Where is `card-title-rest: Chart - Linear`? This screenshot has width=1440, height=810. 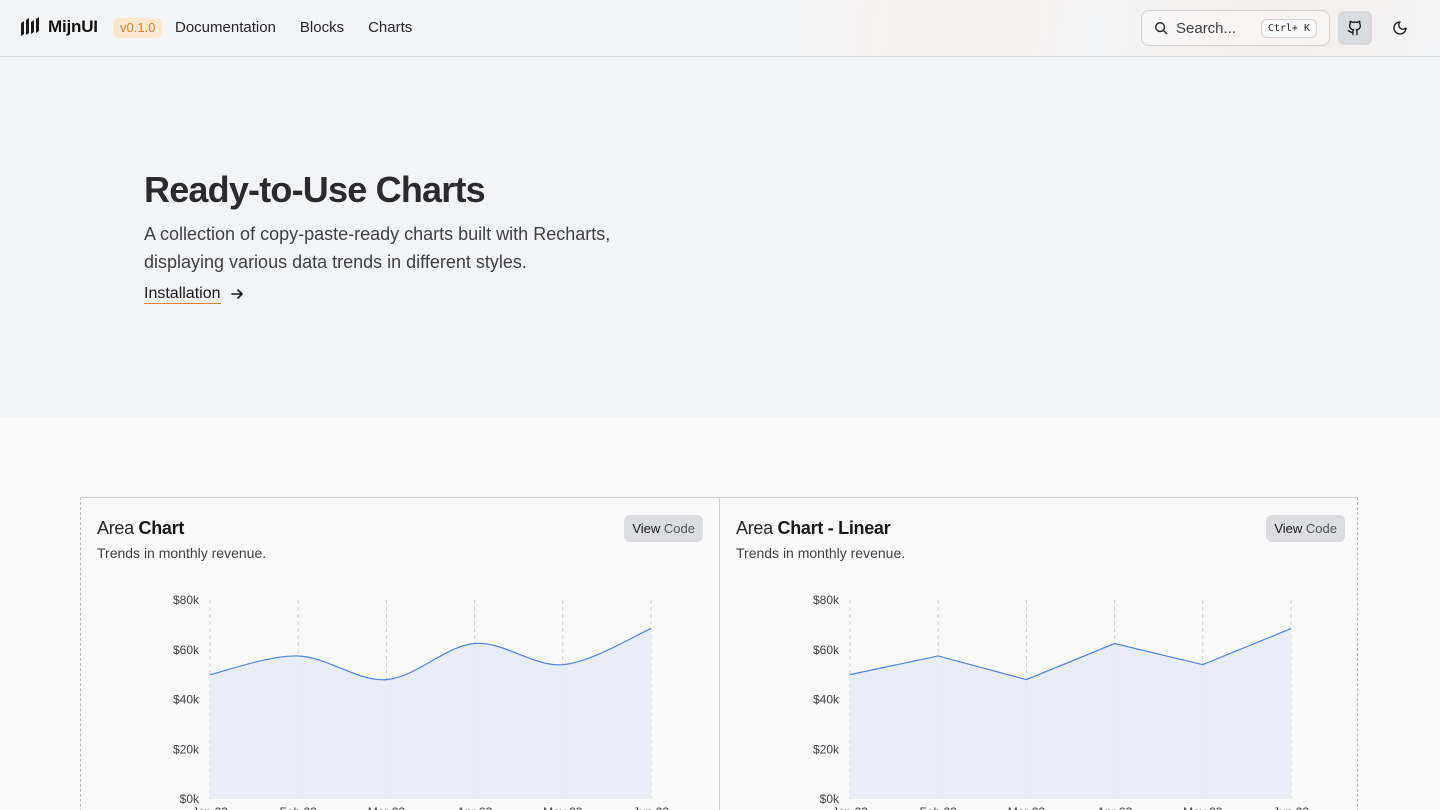
card-title-rest: Chart - Linear is located at coordinates (834, 528).